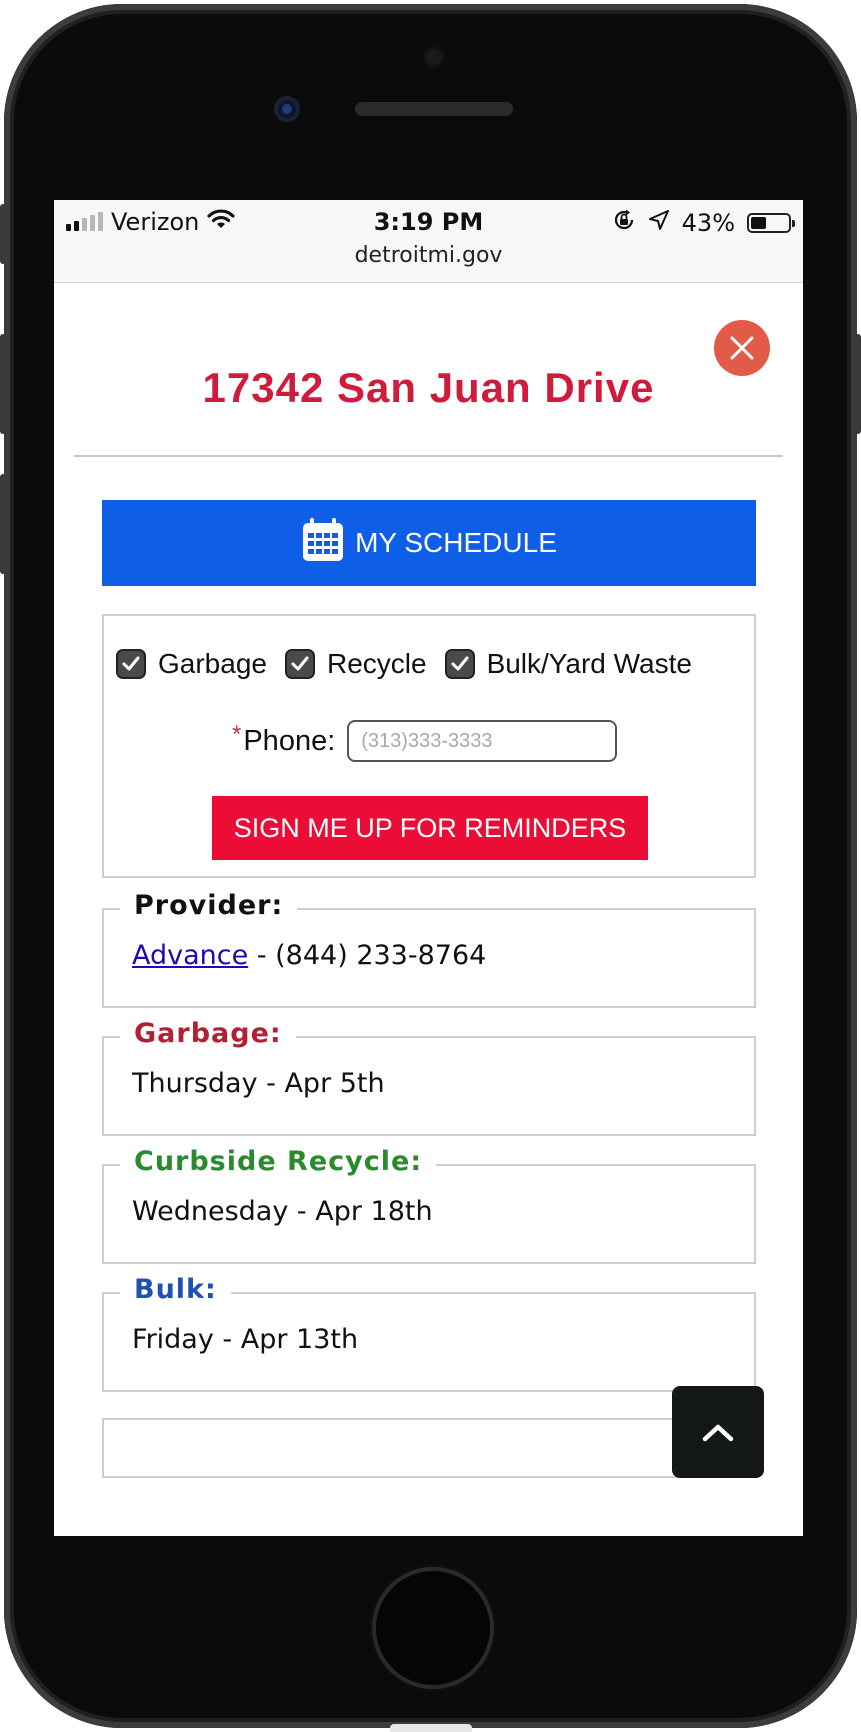 This screenshot has width=861, height=1732. What do you see at coordinates (428, 387) in the screenshot?
I see `page-title: 17342 San Juan Drive` at bounding box center [428, 387].